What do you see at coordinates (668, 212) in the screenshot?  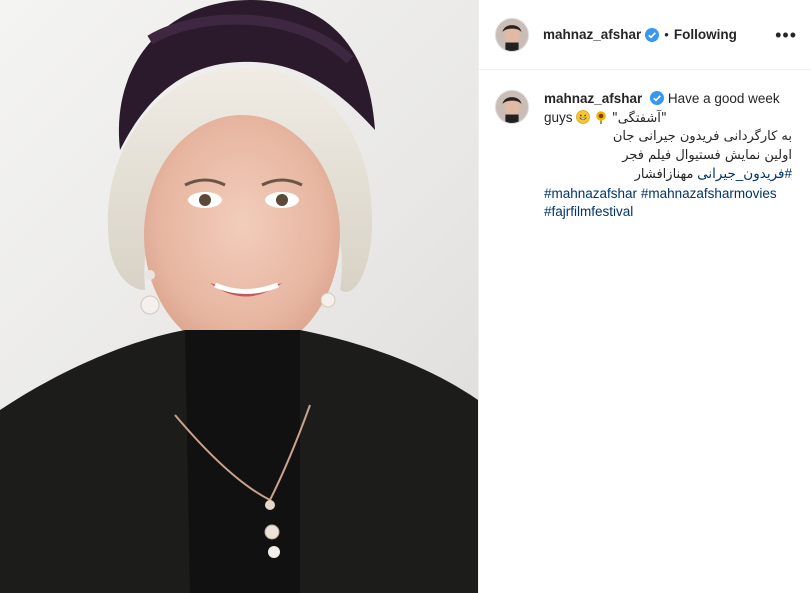 I see `caption-hashtags-line-2: #fajrfilmfestival` at bounding box center [668, 212].